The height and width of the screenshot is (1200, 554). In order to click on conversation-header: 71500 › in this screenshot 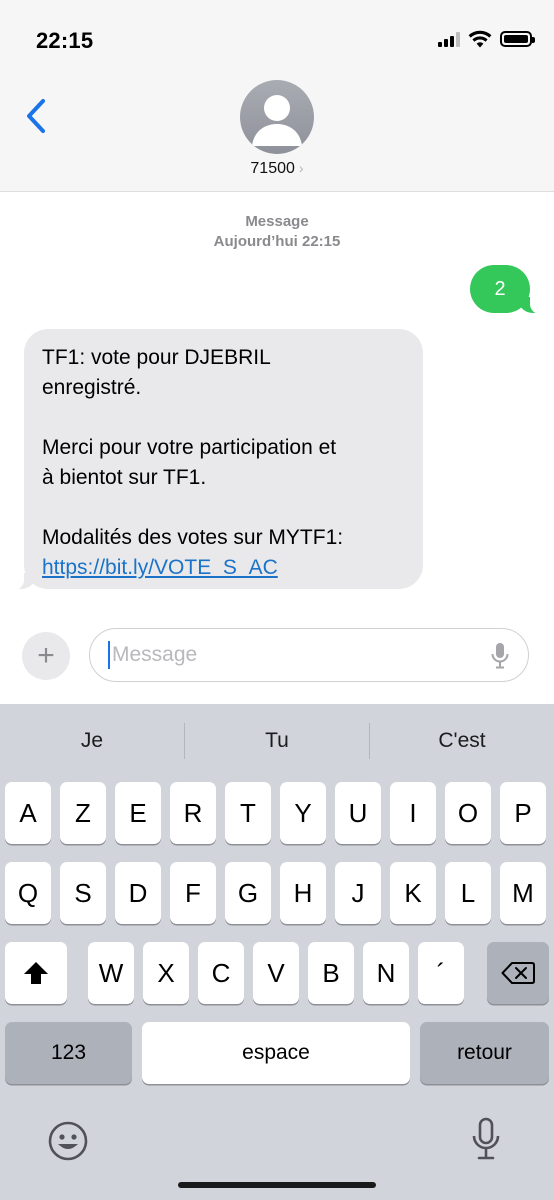, I will do `click(277, 136)`.